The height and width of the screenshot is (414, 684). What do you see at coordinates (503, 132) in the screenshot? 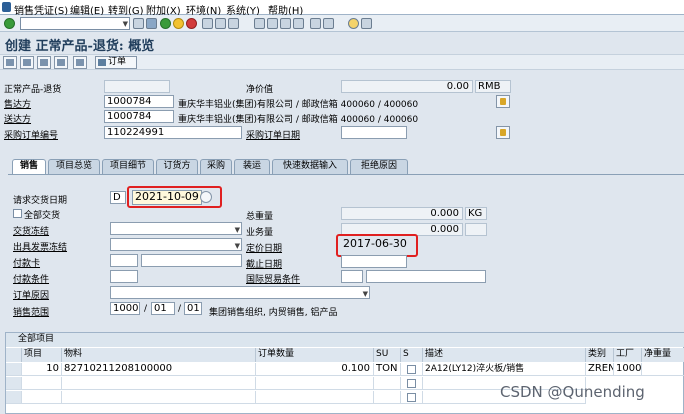
I see `po-details-button` at bounding box center [503, 132].